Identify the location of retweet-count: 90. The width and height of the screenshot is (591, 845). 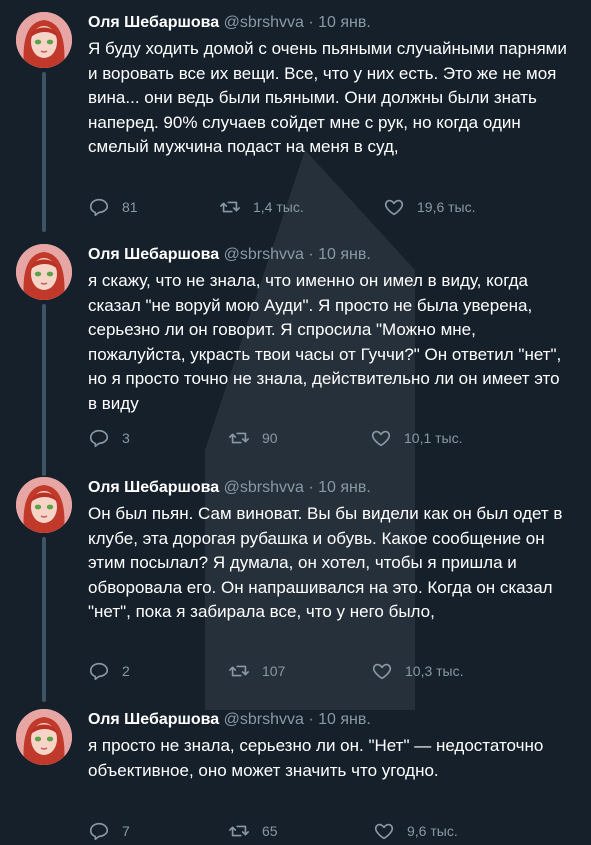
(270, 438).